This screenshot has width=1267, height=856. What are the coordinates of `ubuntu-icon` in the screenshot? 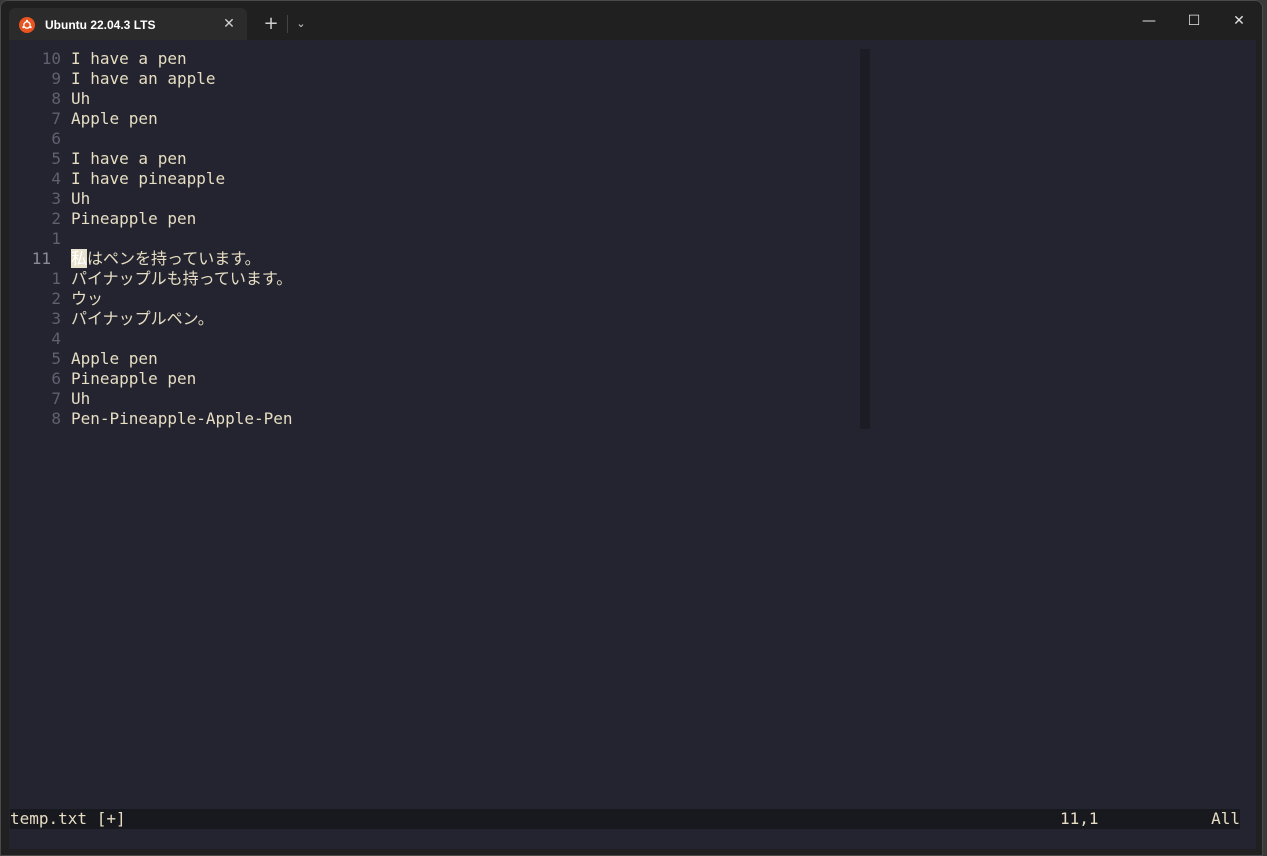 It's located at (27, 24).